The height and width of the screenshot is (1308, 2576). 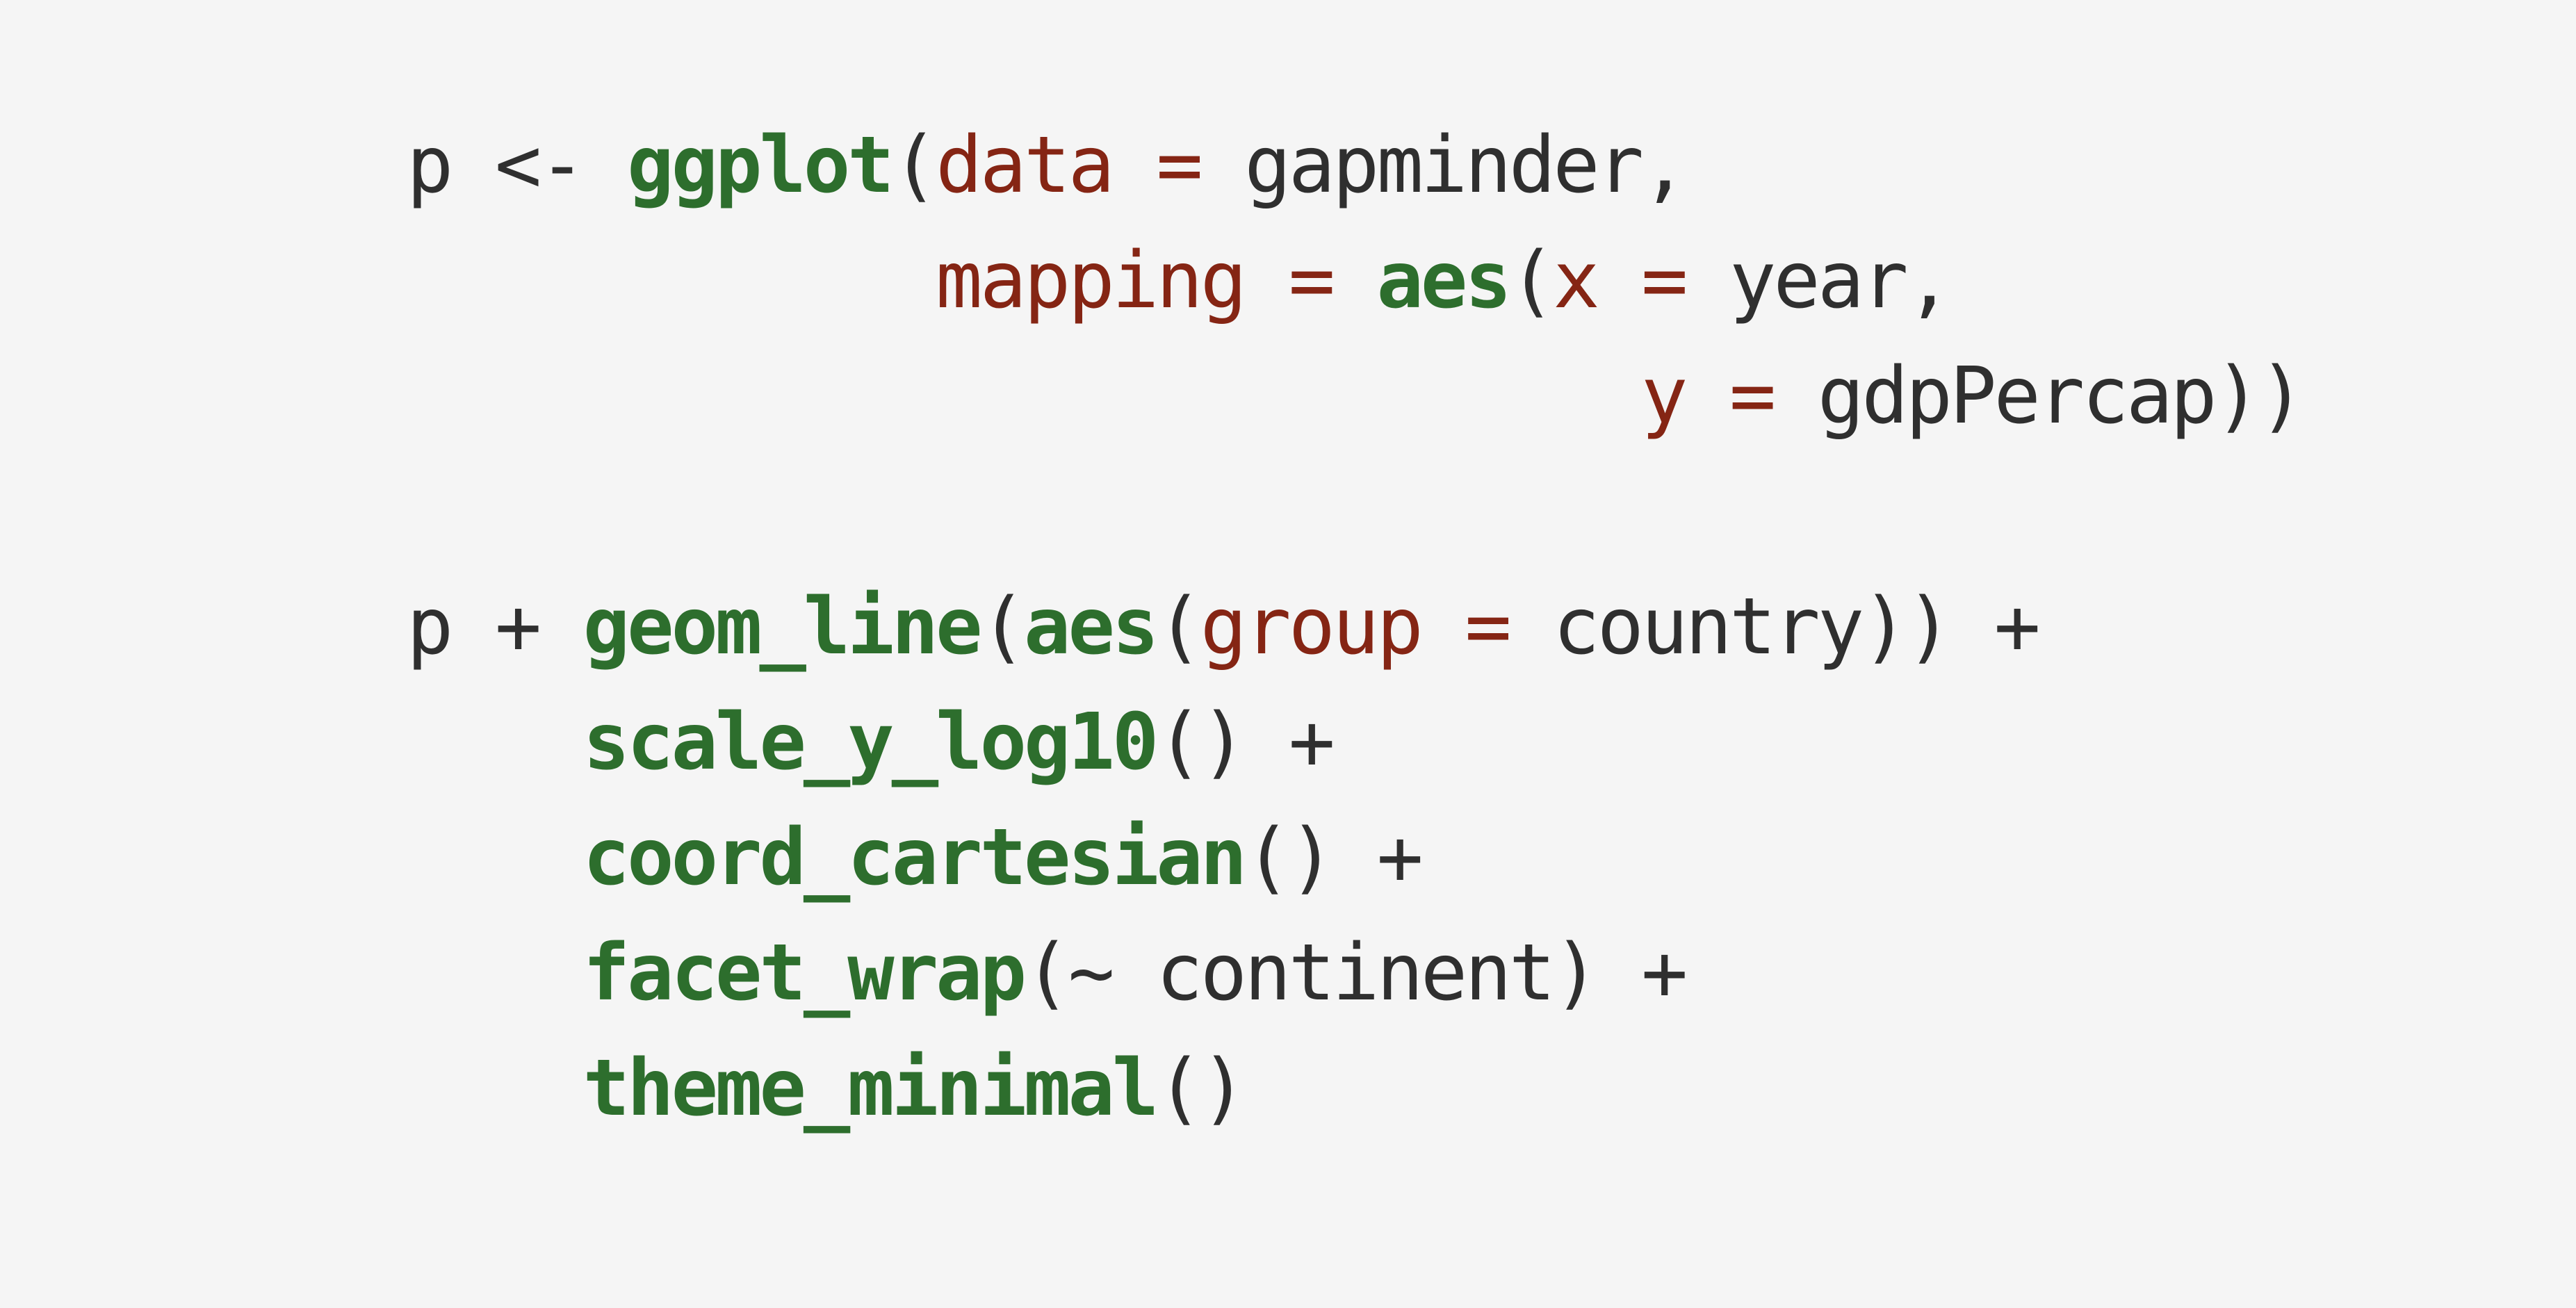 What do you see at coordinates (495, 627) in the screenshot?
I see `code-token-plain: p +` at bounding box center [495, 627].